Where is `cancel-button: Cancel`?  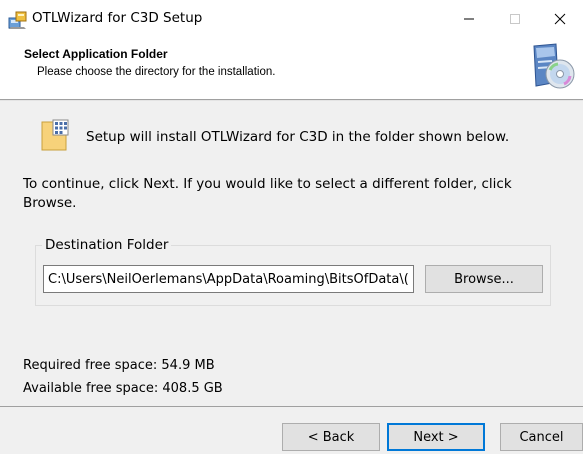 cancel-button: Cancel is located at coordinates (541, 437).